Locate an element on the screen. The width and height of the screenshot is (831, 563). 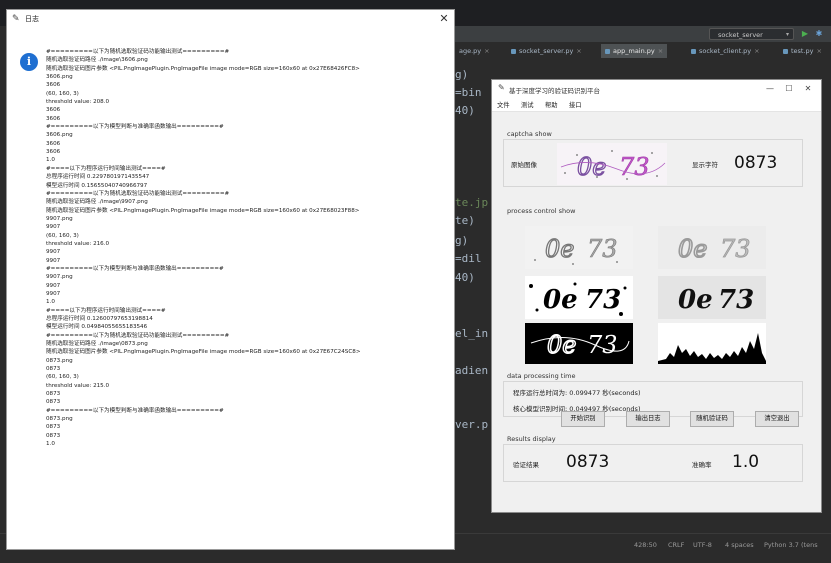
editor-tab: test.py × is located at coordinates (802, 51).